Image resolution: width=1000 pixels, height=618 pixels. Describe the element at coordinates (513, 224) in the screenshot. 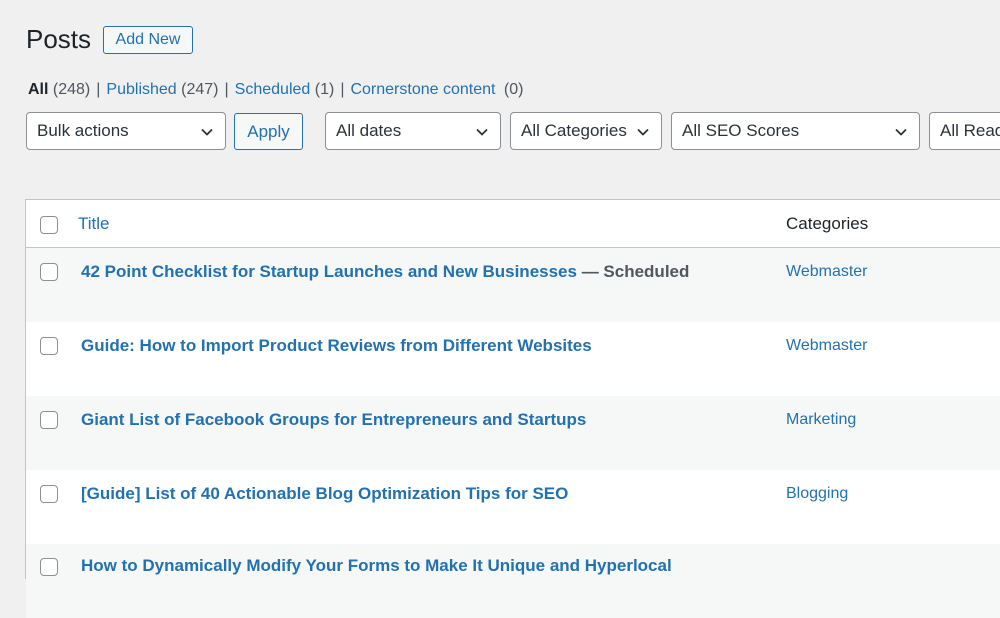

I see `table-header: Title Categories` at that location.